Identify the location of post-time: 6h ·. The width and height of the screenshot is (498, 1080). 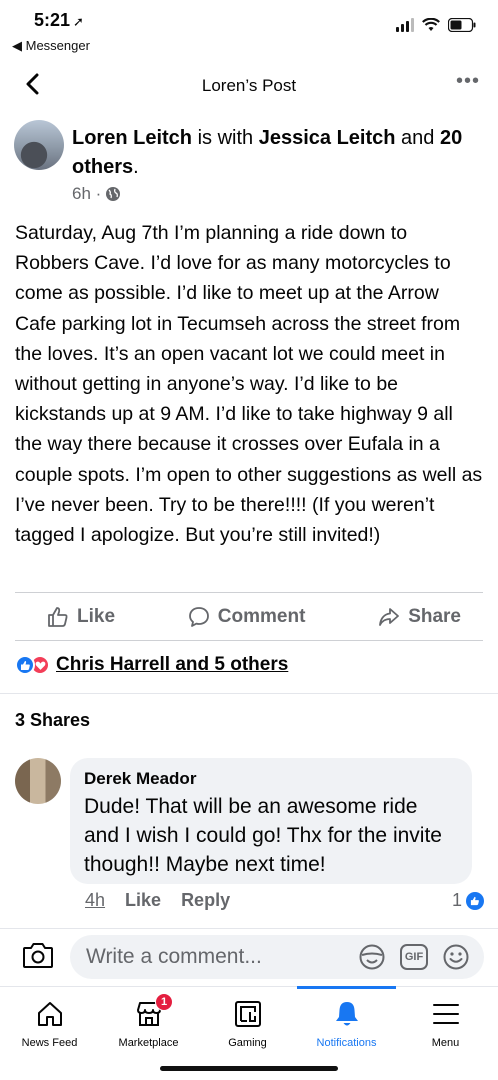
(86, 194).